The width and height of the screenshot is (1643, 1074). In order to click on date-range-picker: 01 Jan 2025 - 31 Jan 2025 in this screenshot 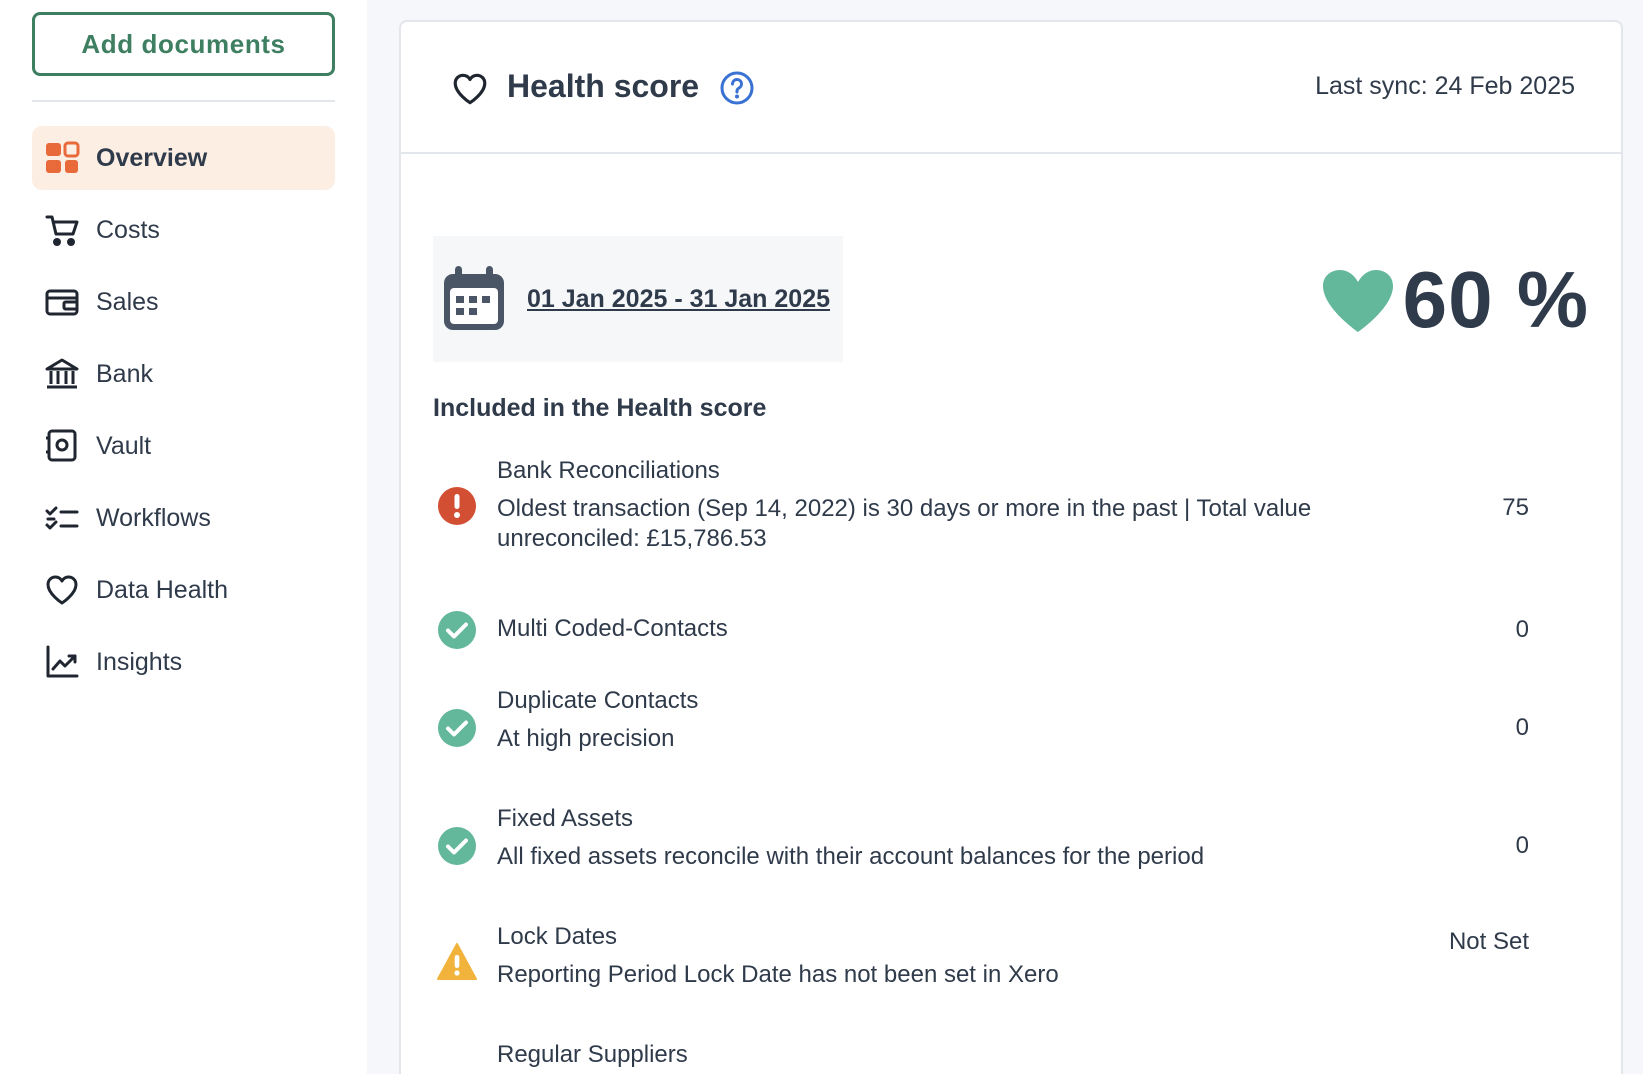, I will do `click(638, 299)`.